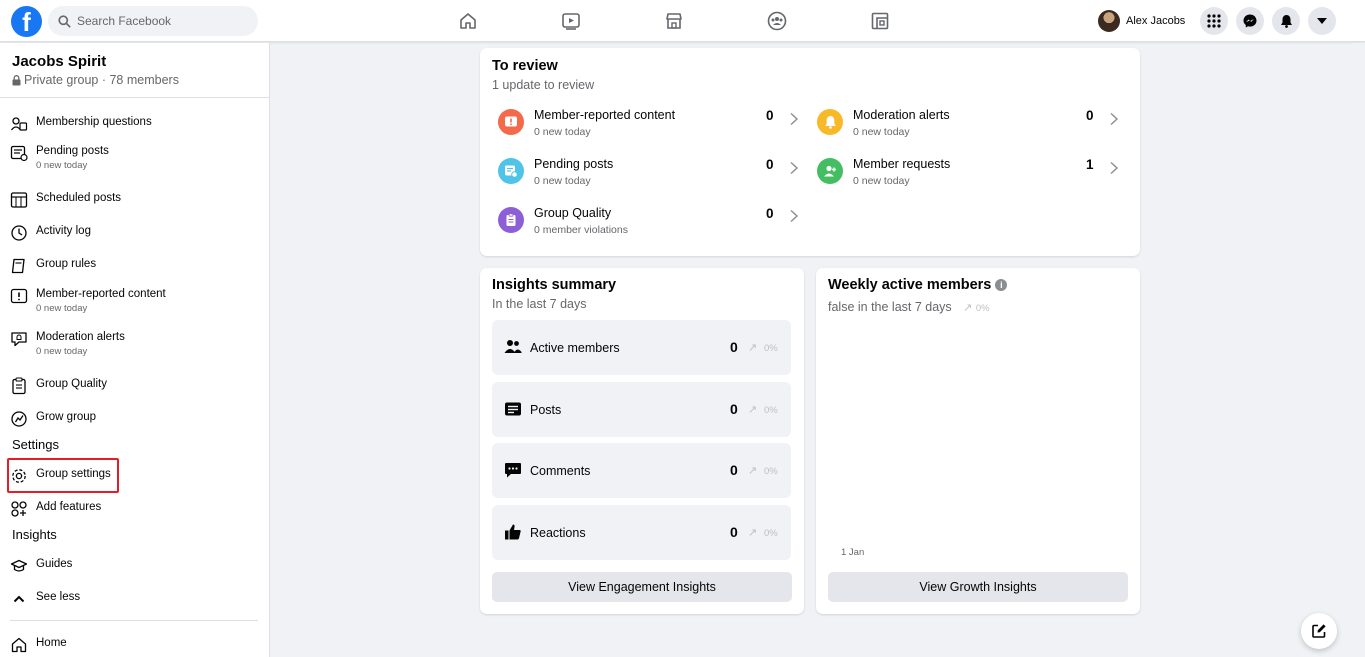  Describe the element at coordinates (59, 61) in the screenshot. I see `group-name: Jacobs Spirit` at that location.